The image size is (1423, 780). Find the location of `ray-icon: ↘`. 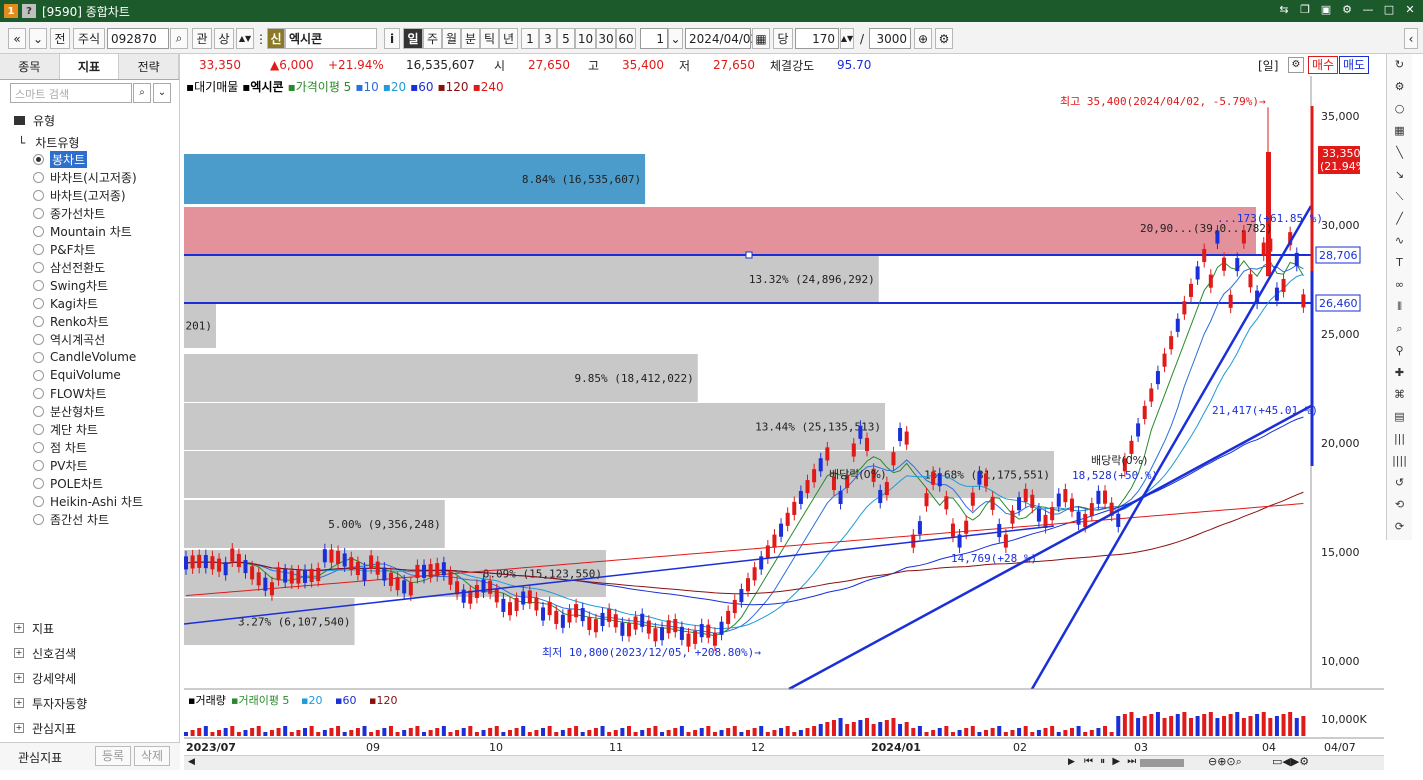

ray-icon: ↘ is located at coordinates (1399, 175).